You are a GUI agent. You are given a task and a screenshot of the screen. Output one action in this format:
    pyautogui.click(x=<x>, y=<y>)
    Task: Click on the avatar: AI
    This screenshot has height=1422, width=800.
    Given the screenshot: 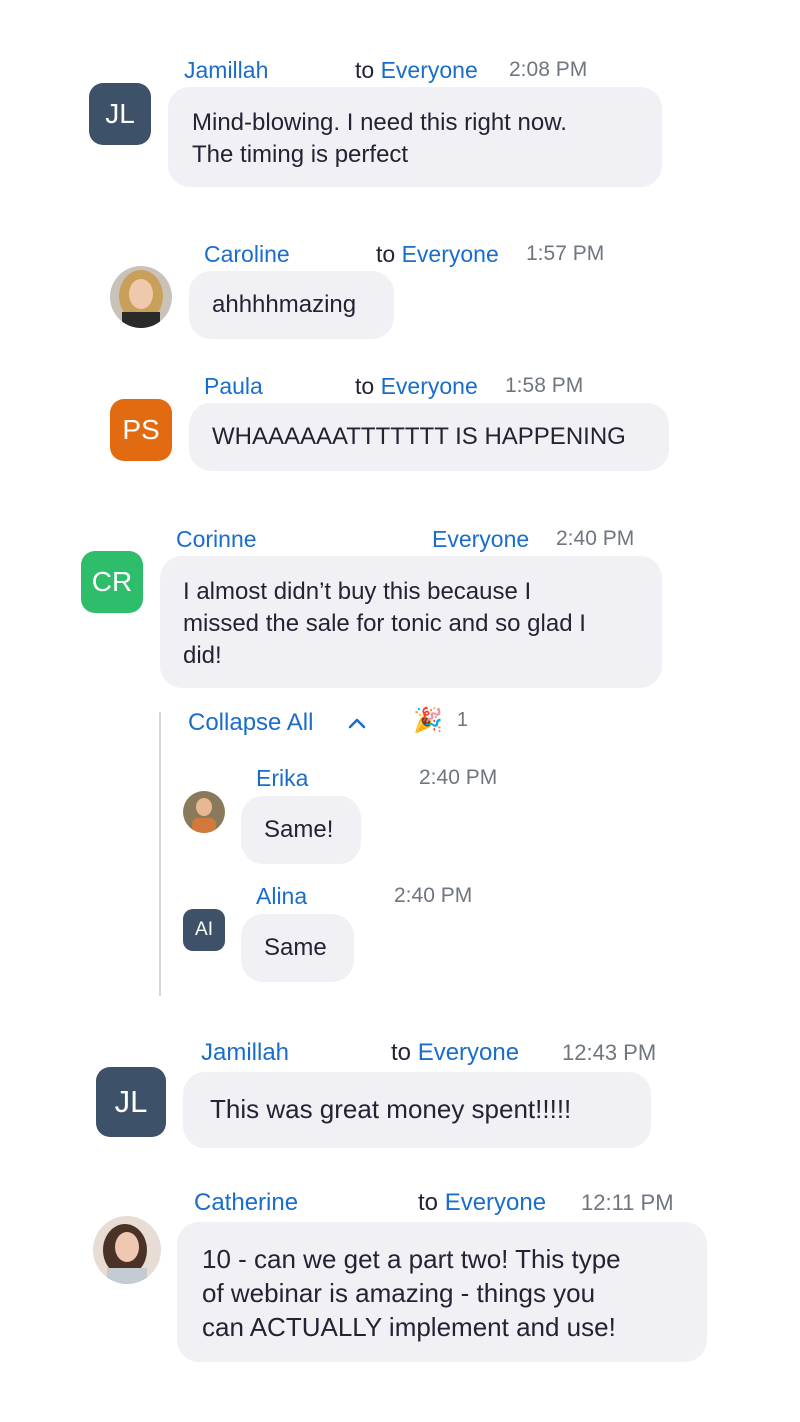 What is the action you would take?
    pyautogui.click(x=204, y=930)
    